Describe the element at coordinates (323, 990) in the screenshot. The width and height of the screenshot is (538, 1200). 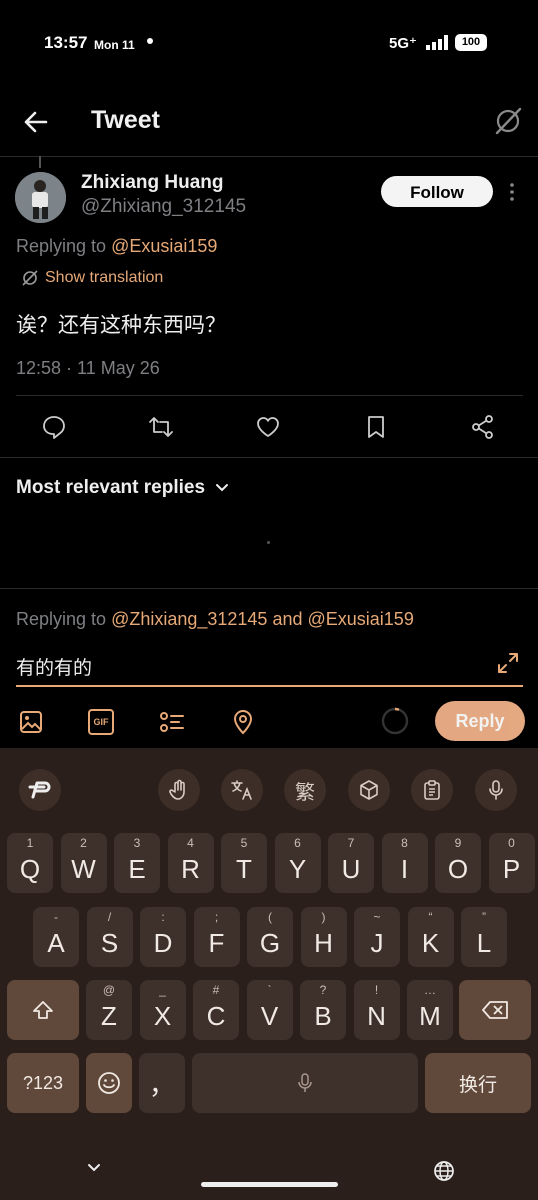
I see `key-hint: ?` at that location.